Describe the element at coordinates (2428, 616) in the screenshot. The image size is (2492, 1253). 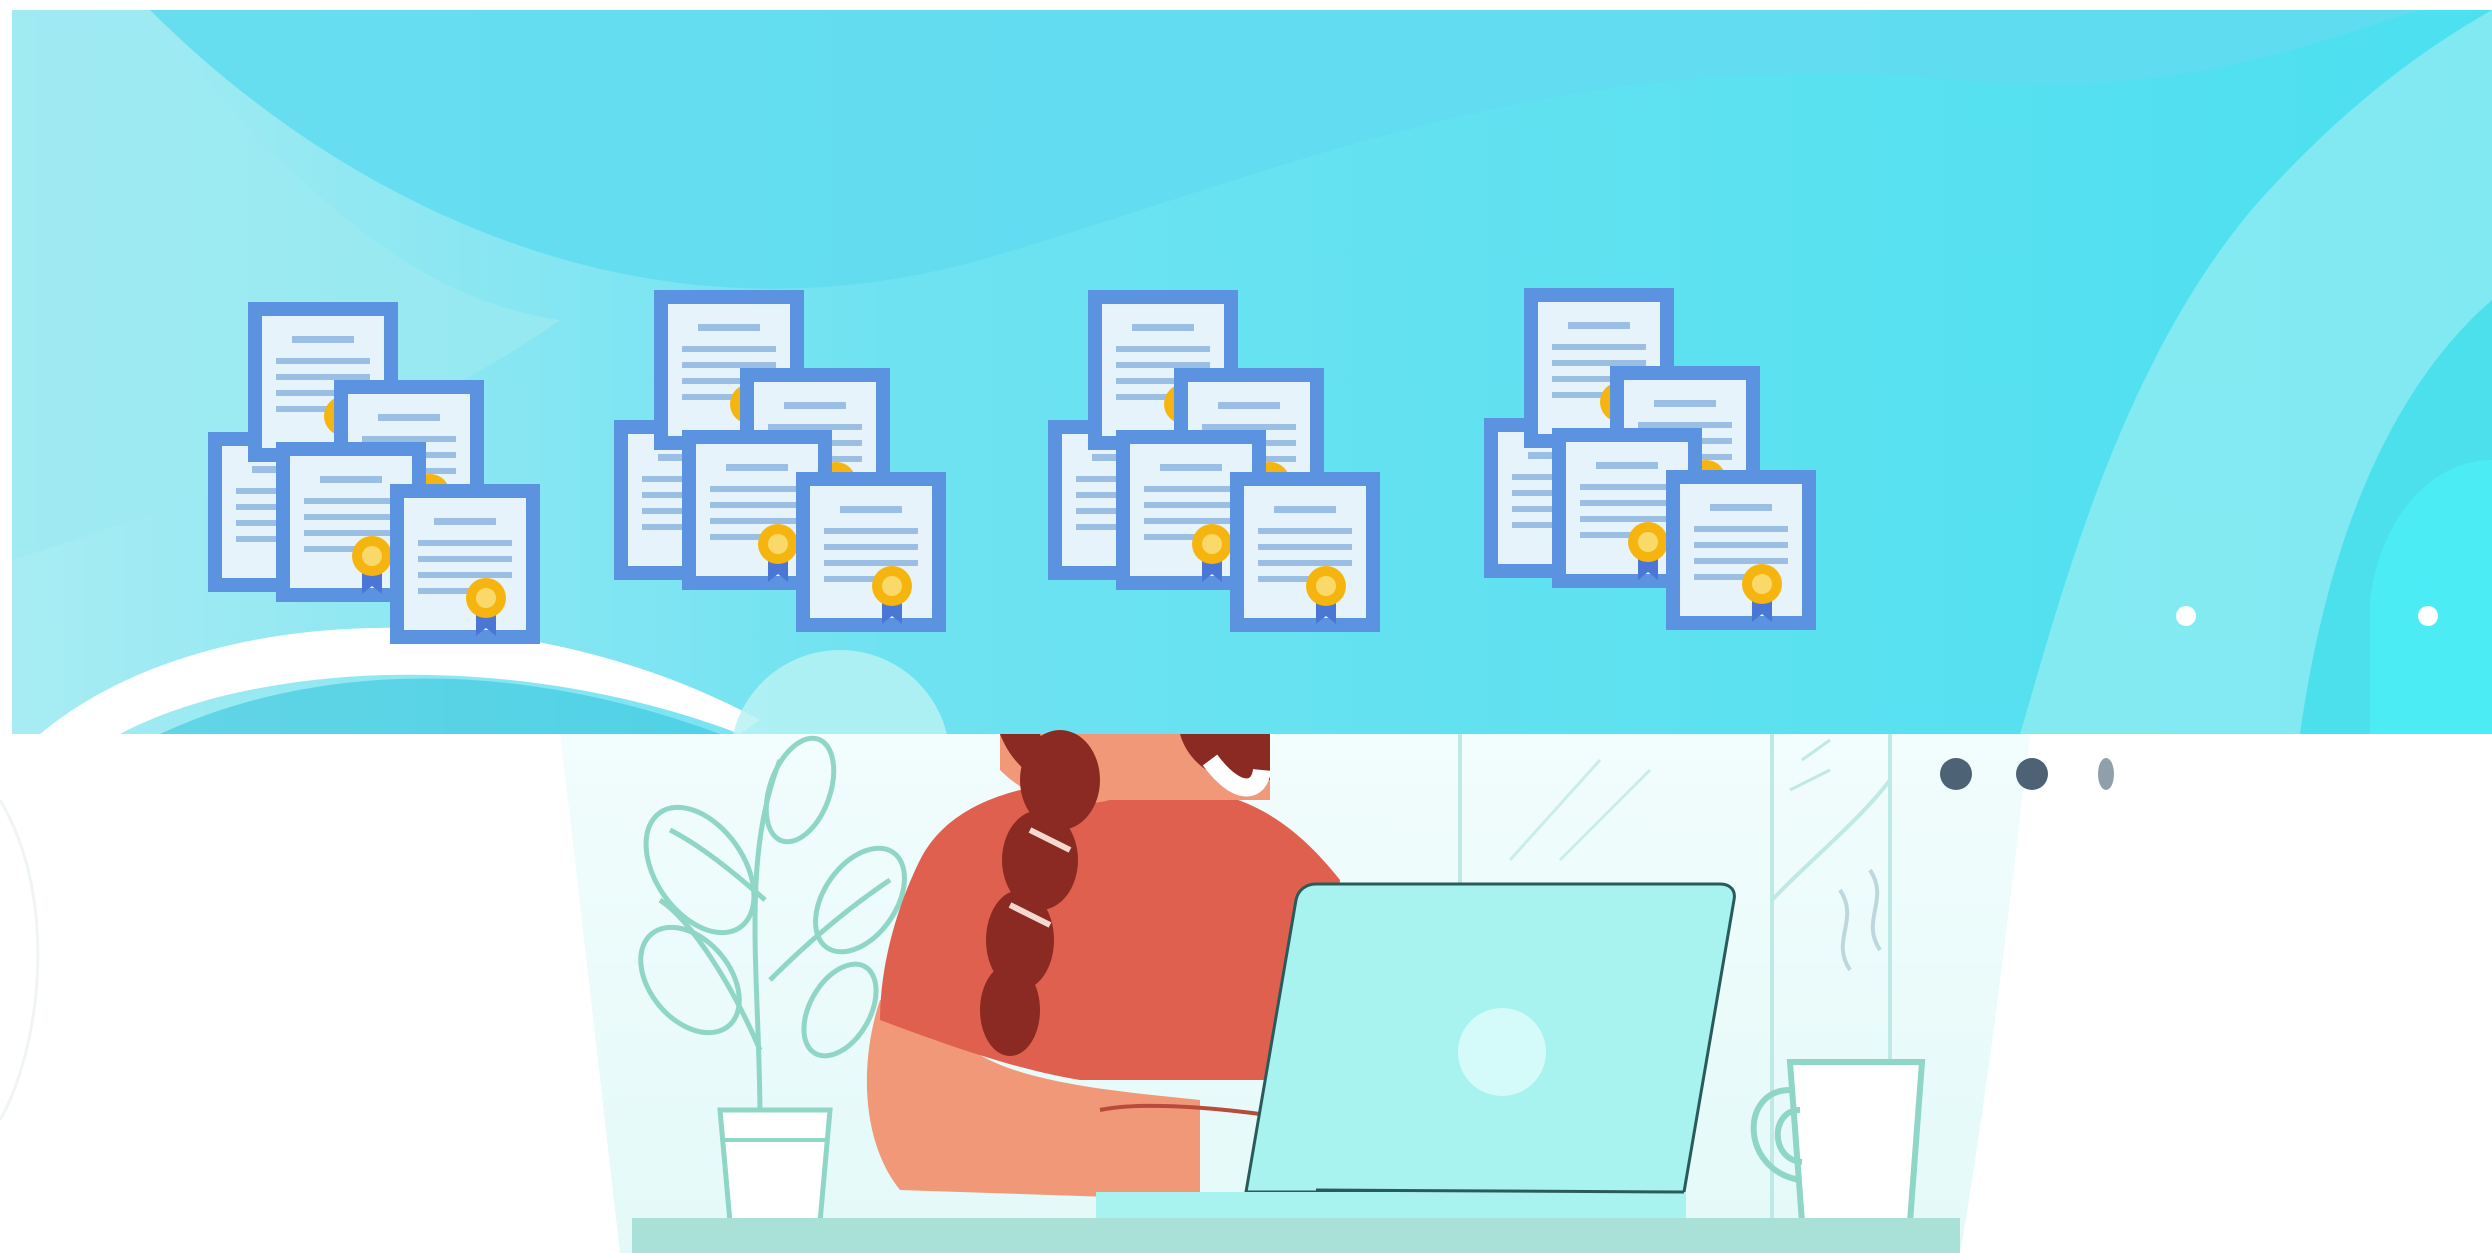
I see `decor-dot-right` at that location.